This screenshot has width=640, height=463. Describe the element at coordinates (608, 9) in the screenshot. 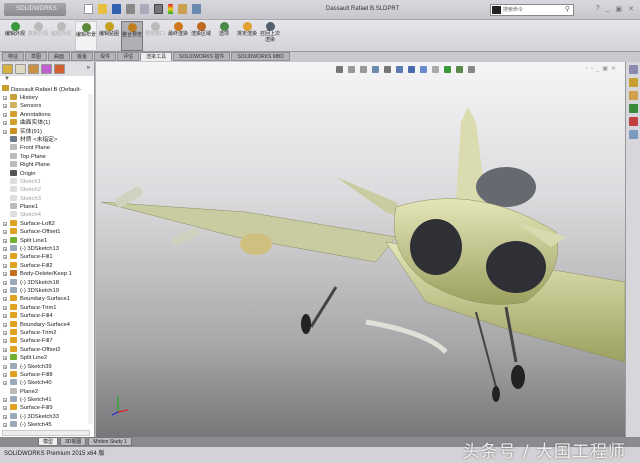

I see `minimize-icon: _` at that location.